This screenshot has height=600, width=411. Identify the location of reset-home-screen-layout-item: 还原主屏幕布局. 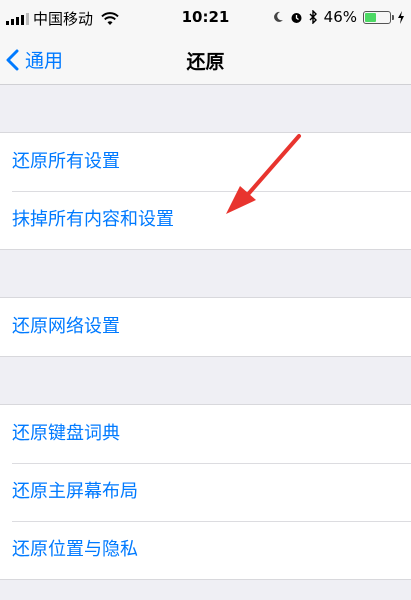
(205, 492).